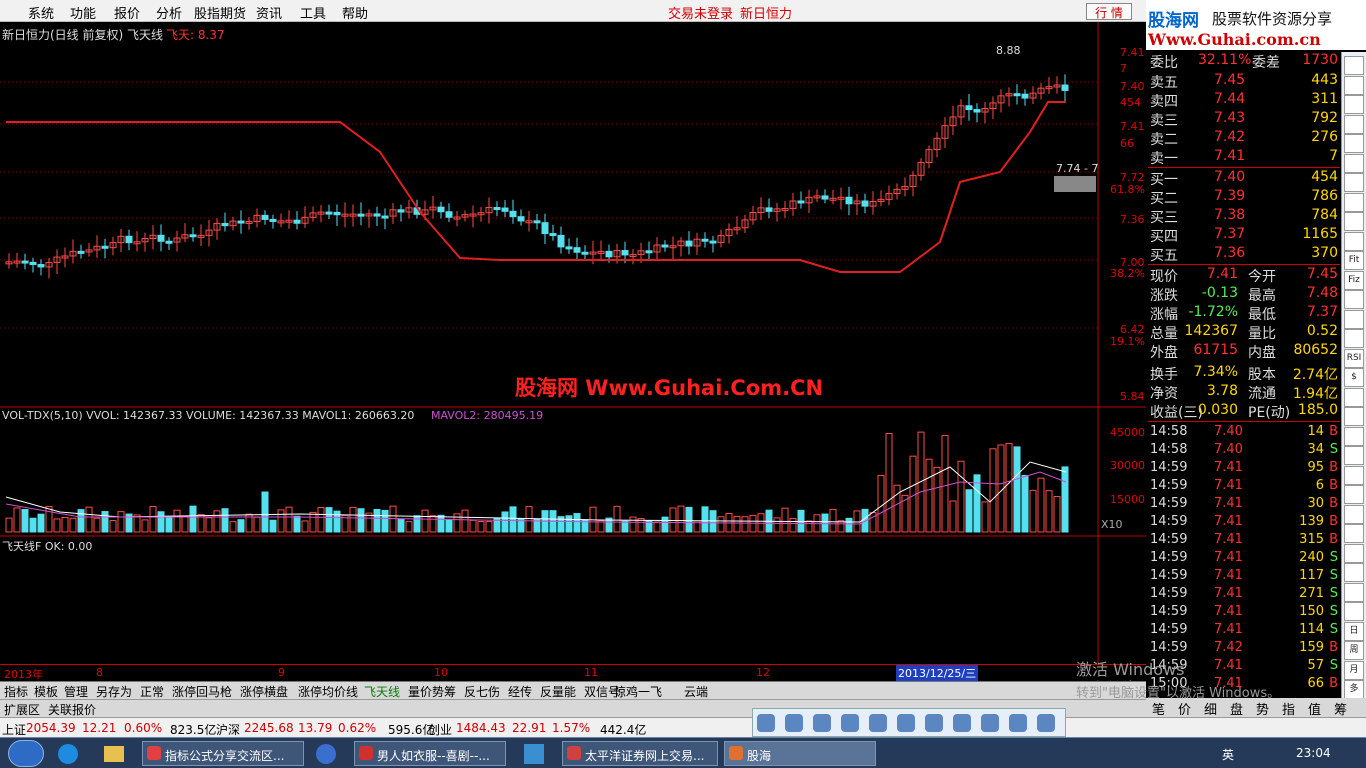  I want to click on right-panel-tab: 盘, so click(1236, 708).